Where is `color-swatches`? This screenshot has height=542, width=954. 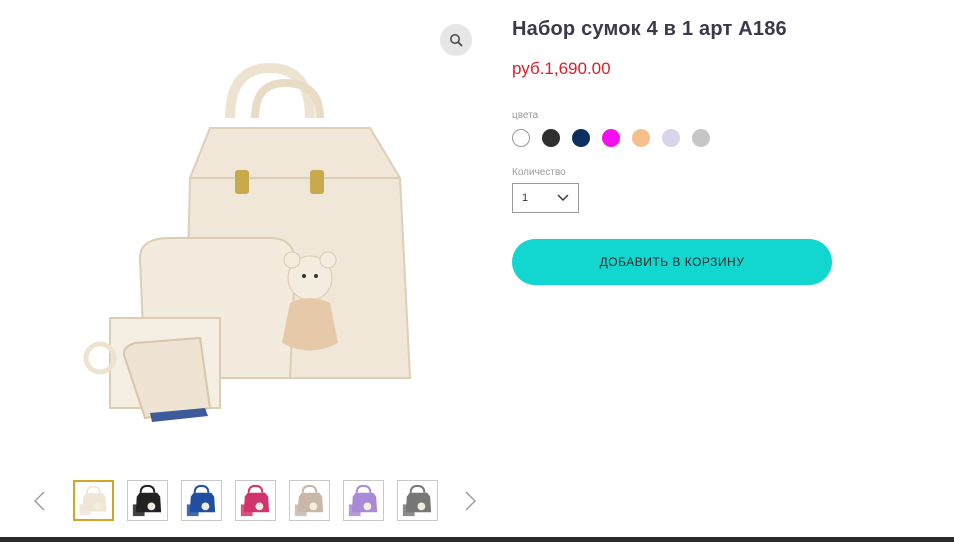 color-swatches is located at coordinates (611, 138).